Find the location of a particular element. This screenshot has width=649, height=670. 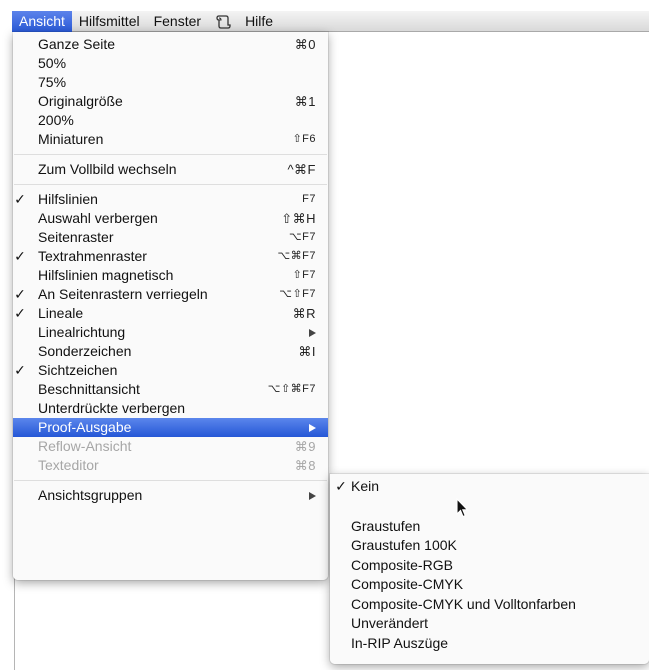

submenu-item-unveraendert: Unverändert is located at coordinates (489, 624).